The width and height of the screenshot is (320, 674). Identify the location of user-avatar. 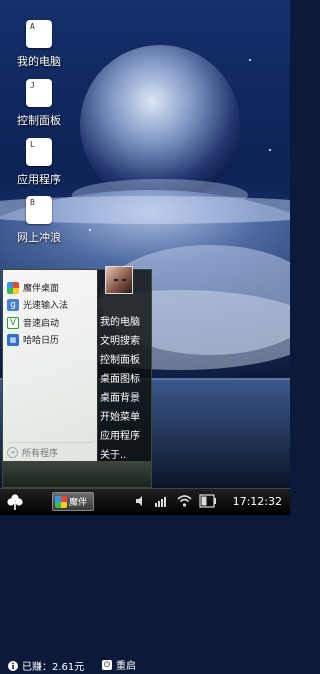
(119, 280).